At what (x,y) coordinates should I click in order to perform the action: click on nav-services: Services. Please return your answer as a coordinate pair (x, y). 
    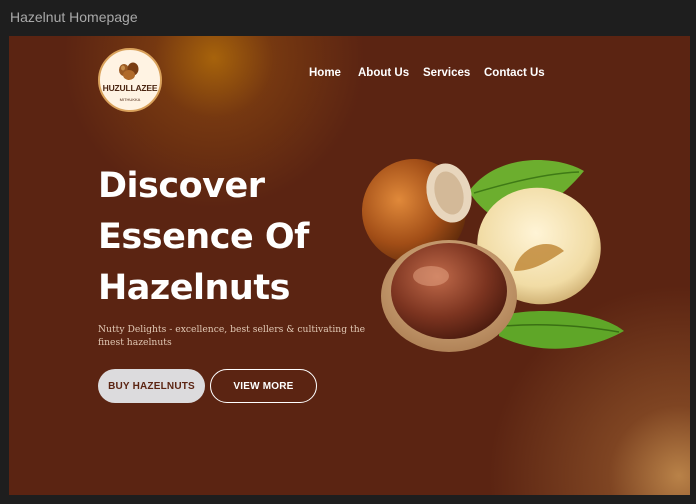
    Looking at the image, I should click on (446, 73).